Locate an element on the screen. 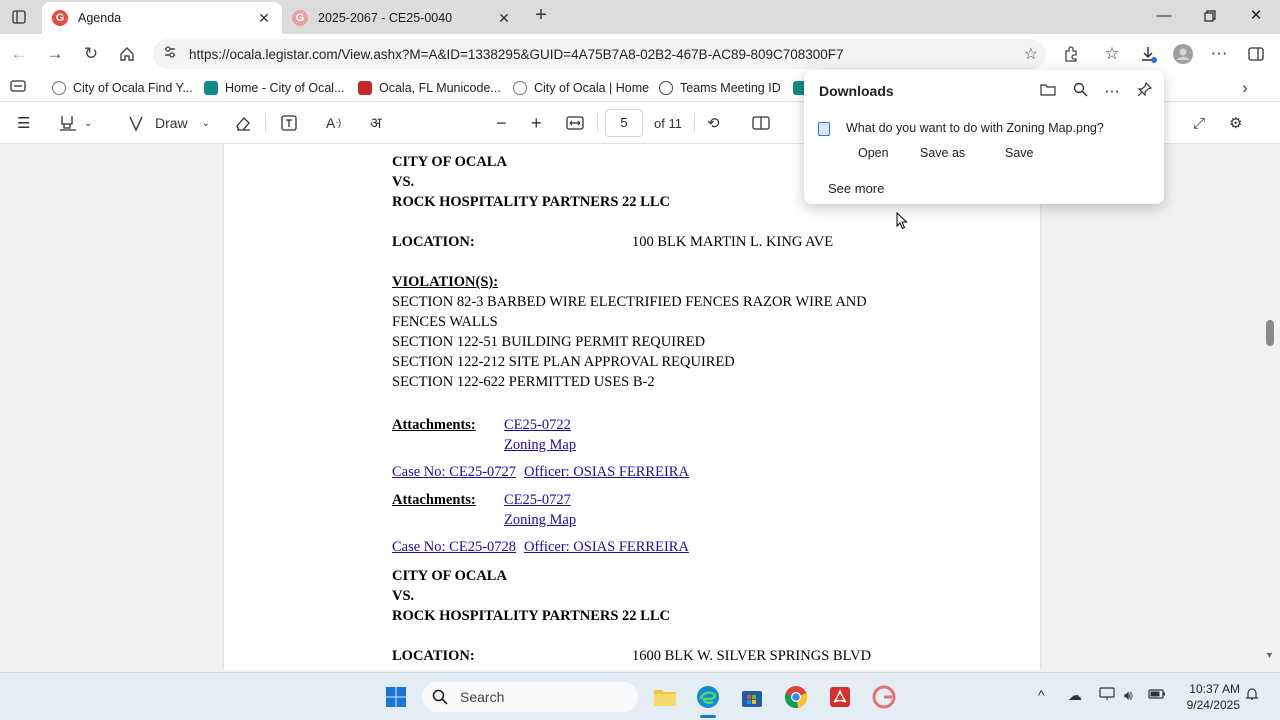 This screenshot has height=720, width=1280. pdf-settings-icon: ⚙ is located at coordinates (1235, 123).